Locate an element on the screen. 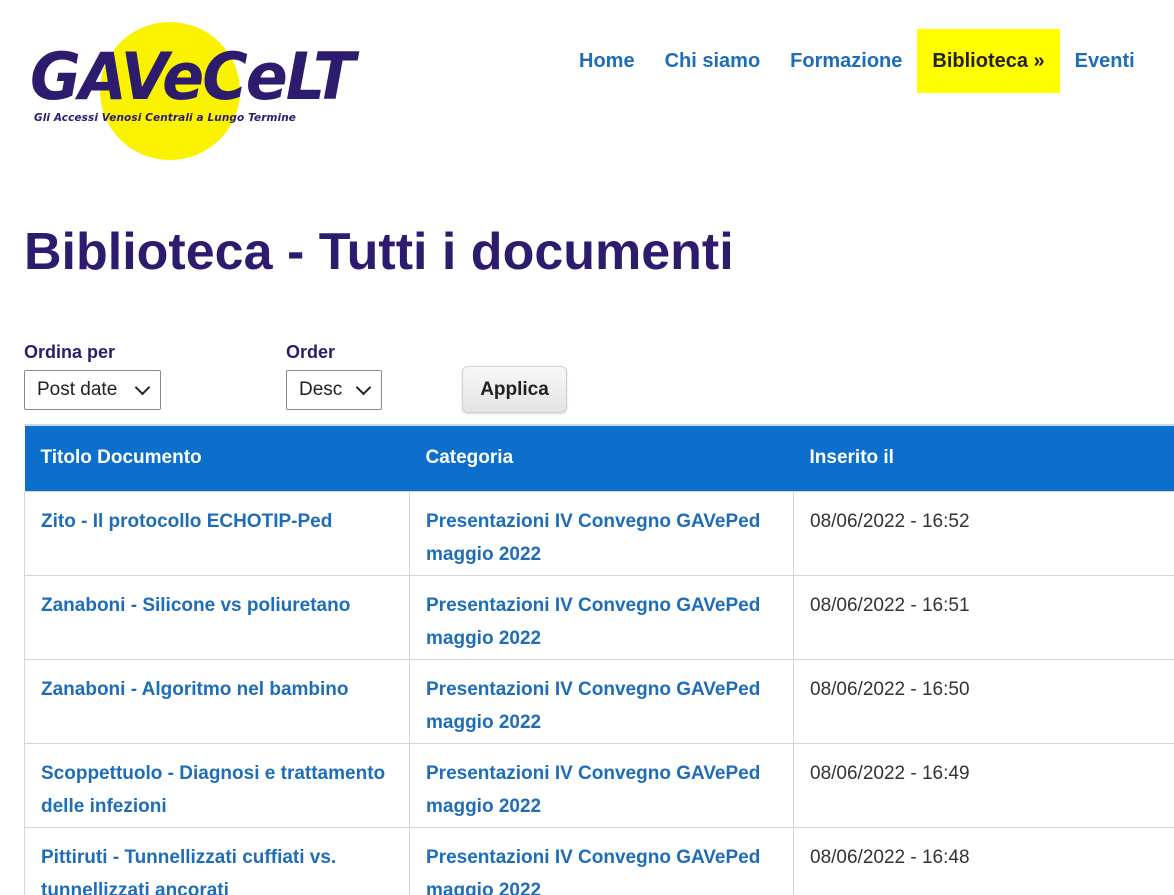 The image size is (1174, 895). doc-title-cell: Zanaboni - Algoritmo nel bambino is located at coordinates (217, 701).